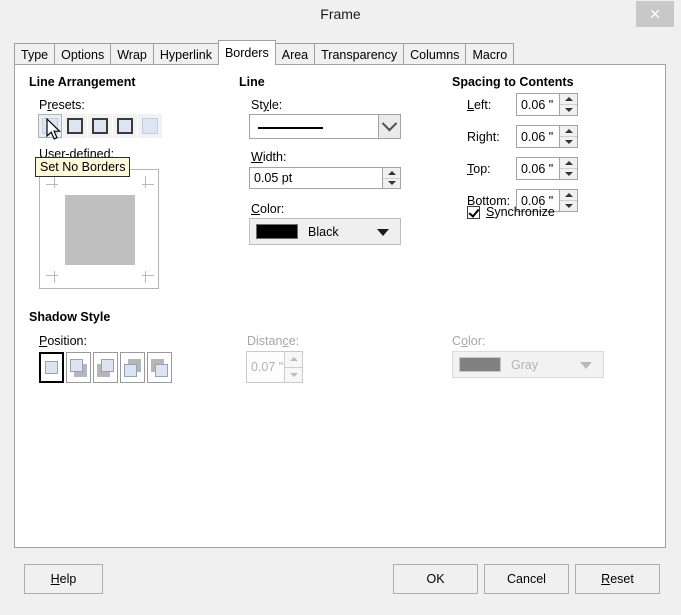 The image size is (681, 615). Describe the element at coordinates (63, 341) in the screenshot. I see `shadow-position-label: Position:` at that location.